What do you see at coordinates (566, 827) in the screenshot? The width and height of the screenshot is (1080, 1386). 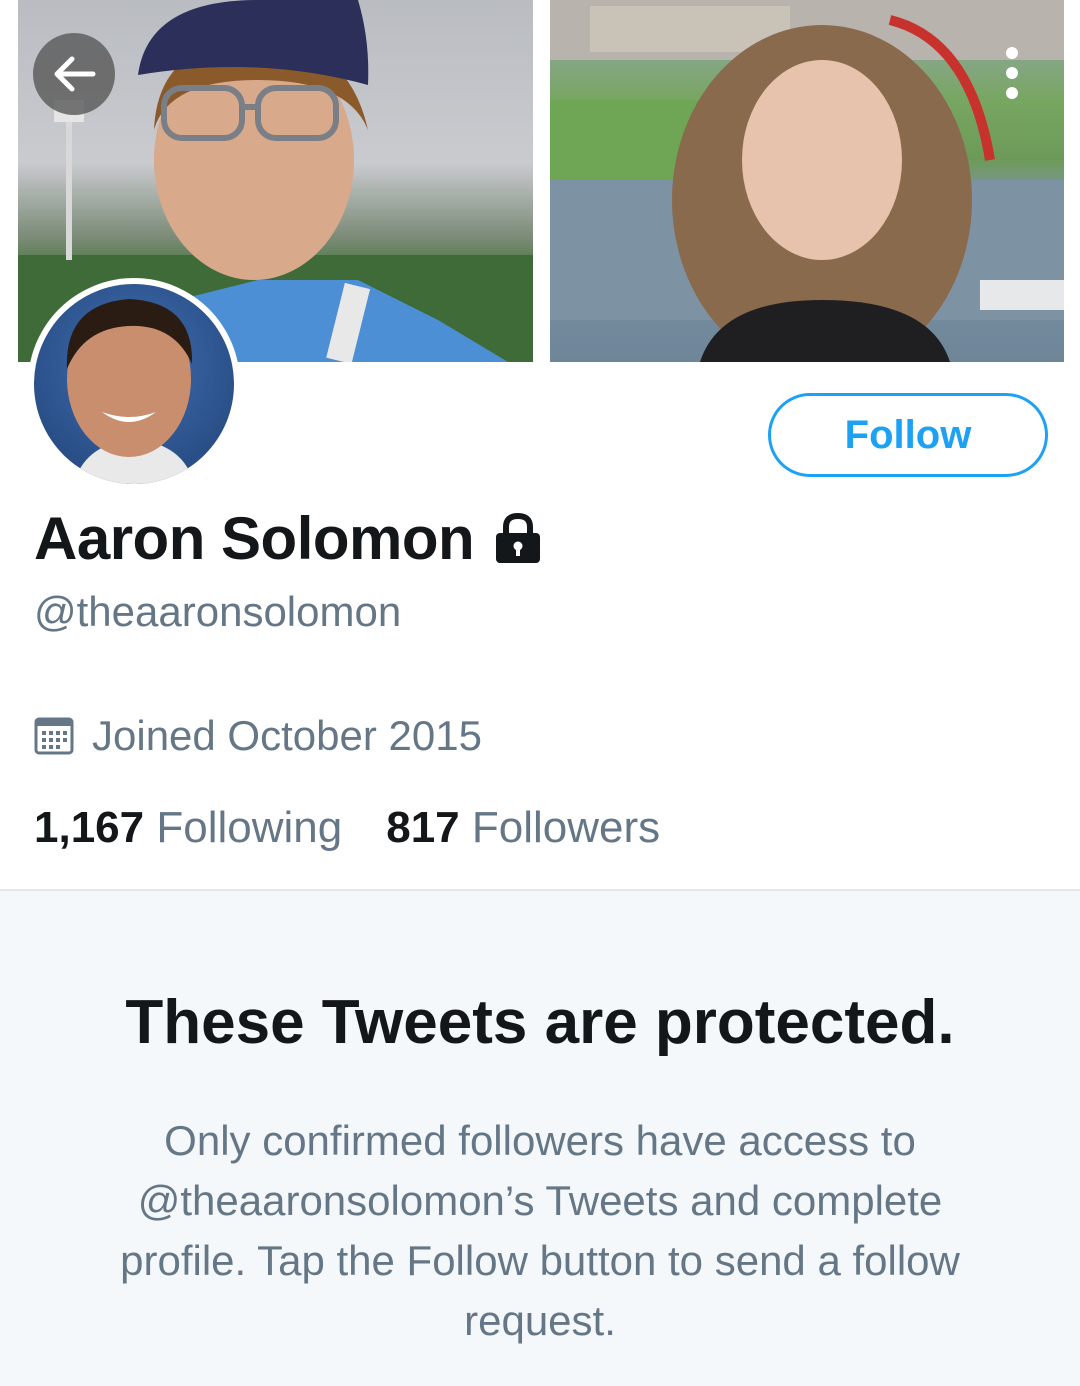 I see `followers-label: Followers` at bounding box center [566, 827].